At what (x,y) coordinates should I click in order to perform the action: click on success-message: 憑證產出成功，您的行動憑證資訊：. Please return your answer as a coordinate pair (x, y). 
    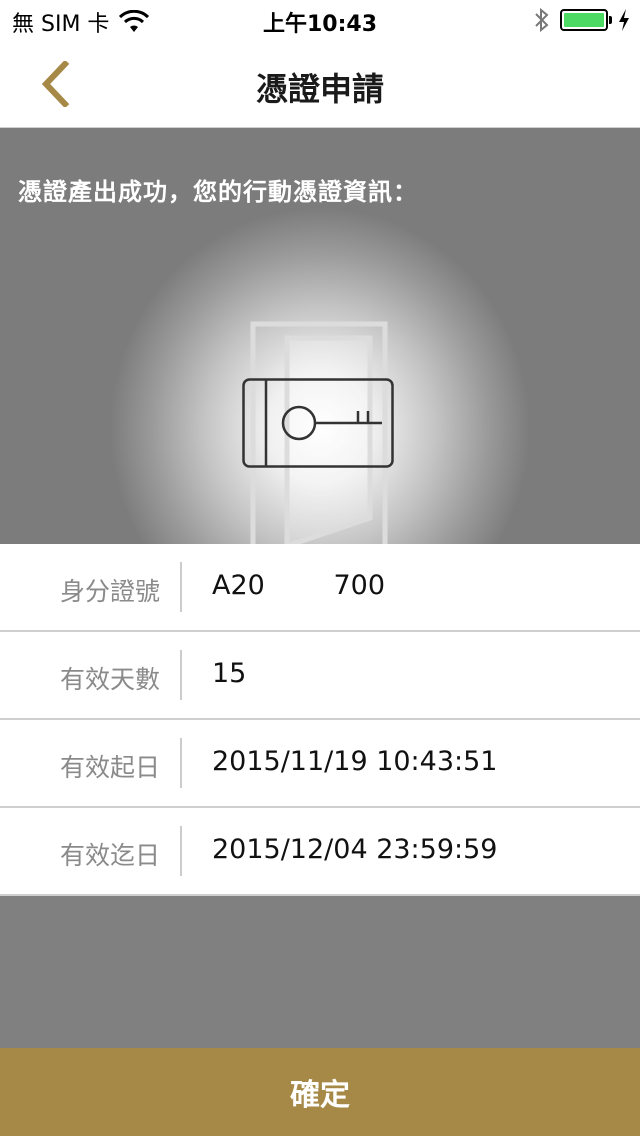
    Looking at the image, I should click on (218, 192).